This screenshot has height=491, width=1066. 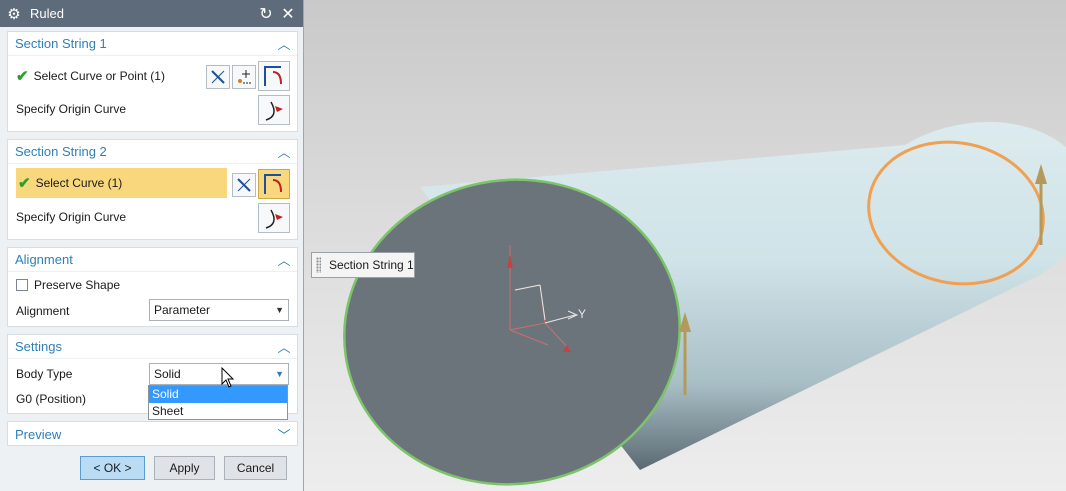 What do you see at coordinates (51, 399) in the screenshot?
I see `g0-position-label: G0 (Position)` at bounding box center [51, 399].